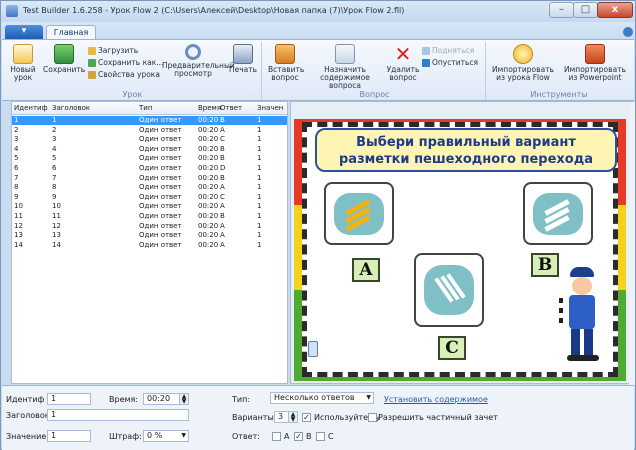 The width and height of the screenshot is (636, 450). What do you see at coordinates (31, 108) in the screenshot?
I see `col-id-header: Идентиф` at bounding box center [31, 108].